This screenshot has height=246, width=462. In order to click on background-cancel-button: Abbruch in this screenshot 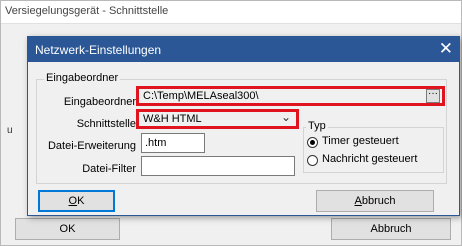, I will do `click(391, 229)`.